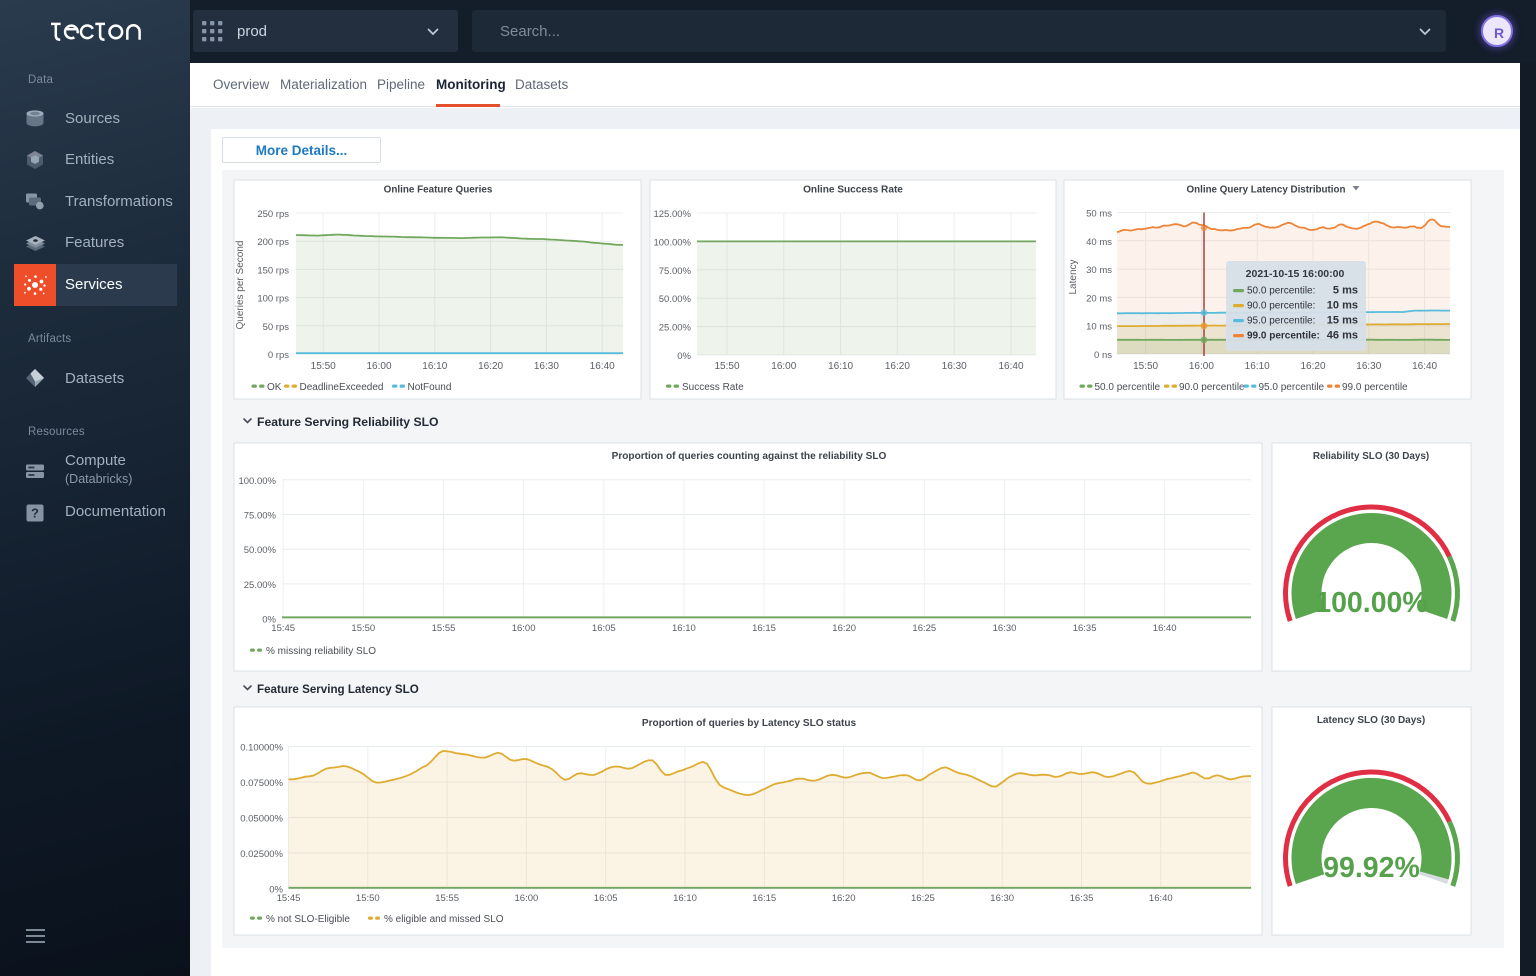 The image size is (1536, 976). What do you see at coordinates (1128, 387) in the screenshot?
I see `svg-text: 50.0 percentile` at bounding box center [1128, 387].